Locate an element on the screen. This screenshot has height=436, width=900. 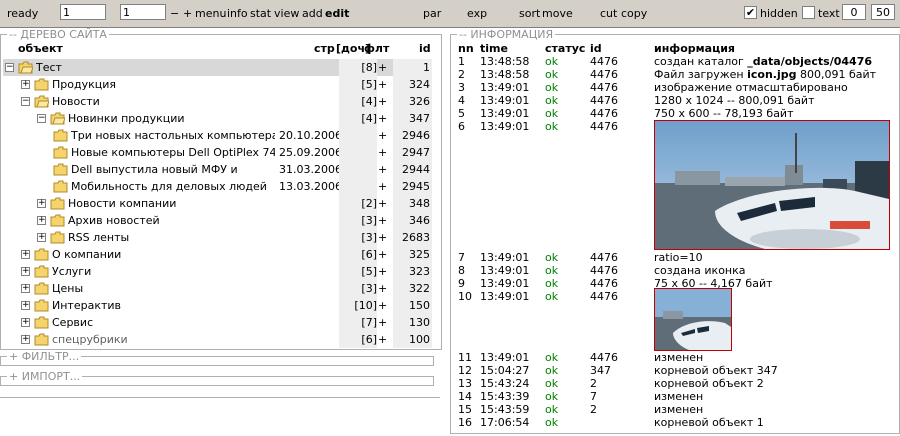
tree-row: + Услуги [5] +323 is located at coordinates (217, 271).